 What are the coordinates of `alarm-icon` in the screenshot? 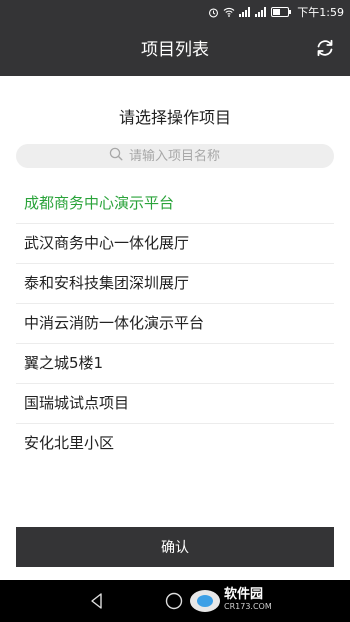 It's located at (213, 12).